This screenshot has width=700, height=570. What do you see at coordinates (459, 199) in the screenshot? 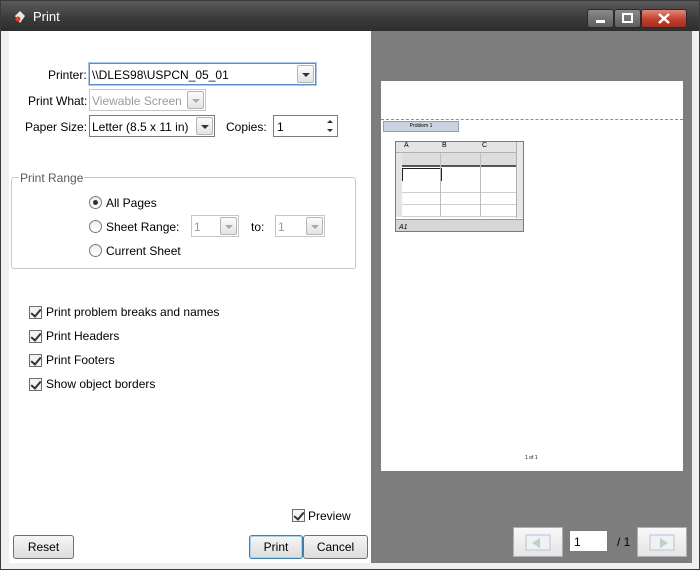
I see `grid-lines` at bounding box center [459, 199].